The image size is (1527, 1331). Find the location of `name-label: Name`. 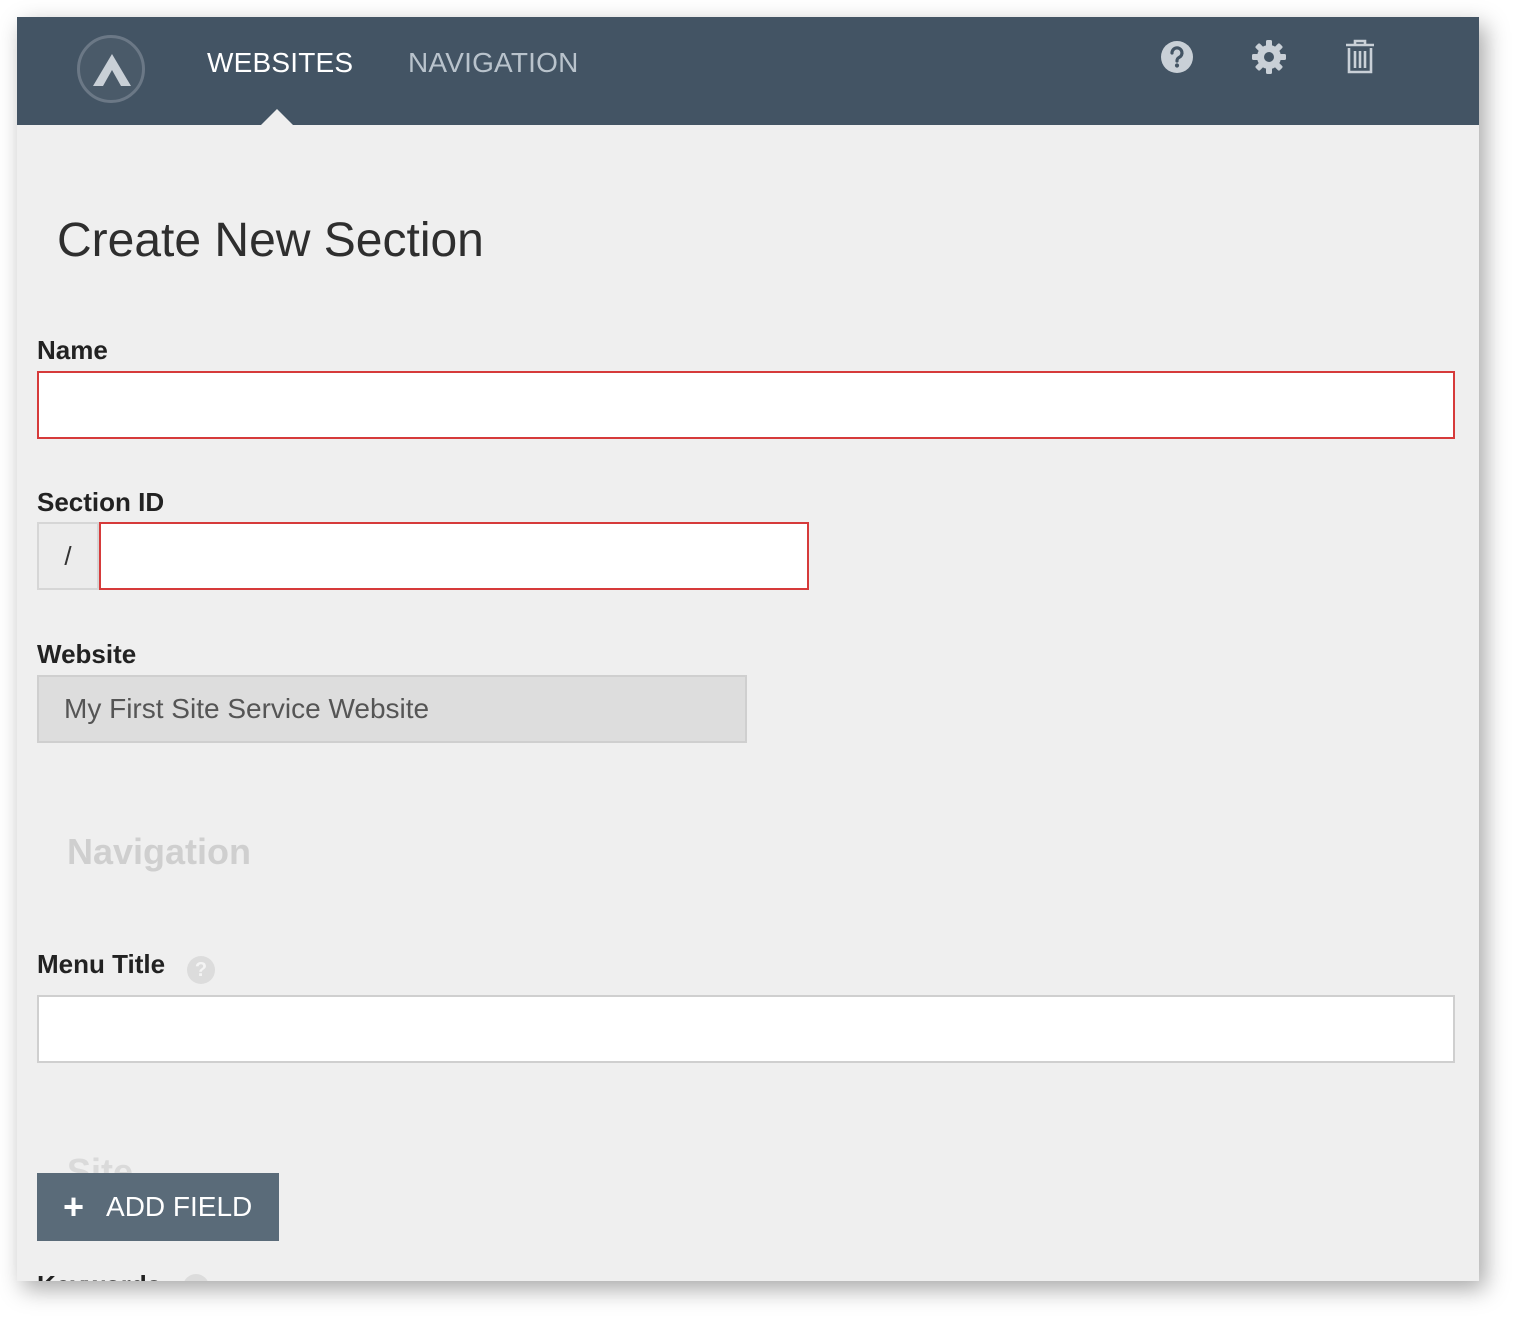

name-label: Name is located at coordinates (72, 350).